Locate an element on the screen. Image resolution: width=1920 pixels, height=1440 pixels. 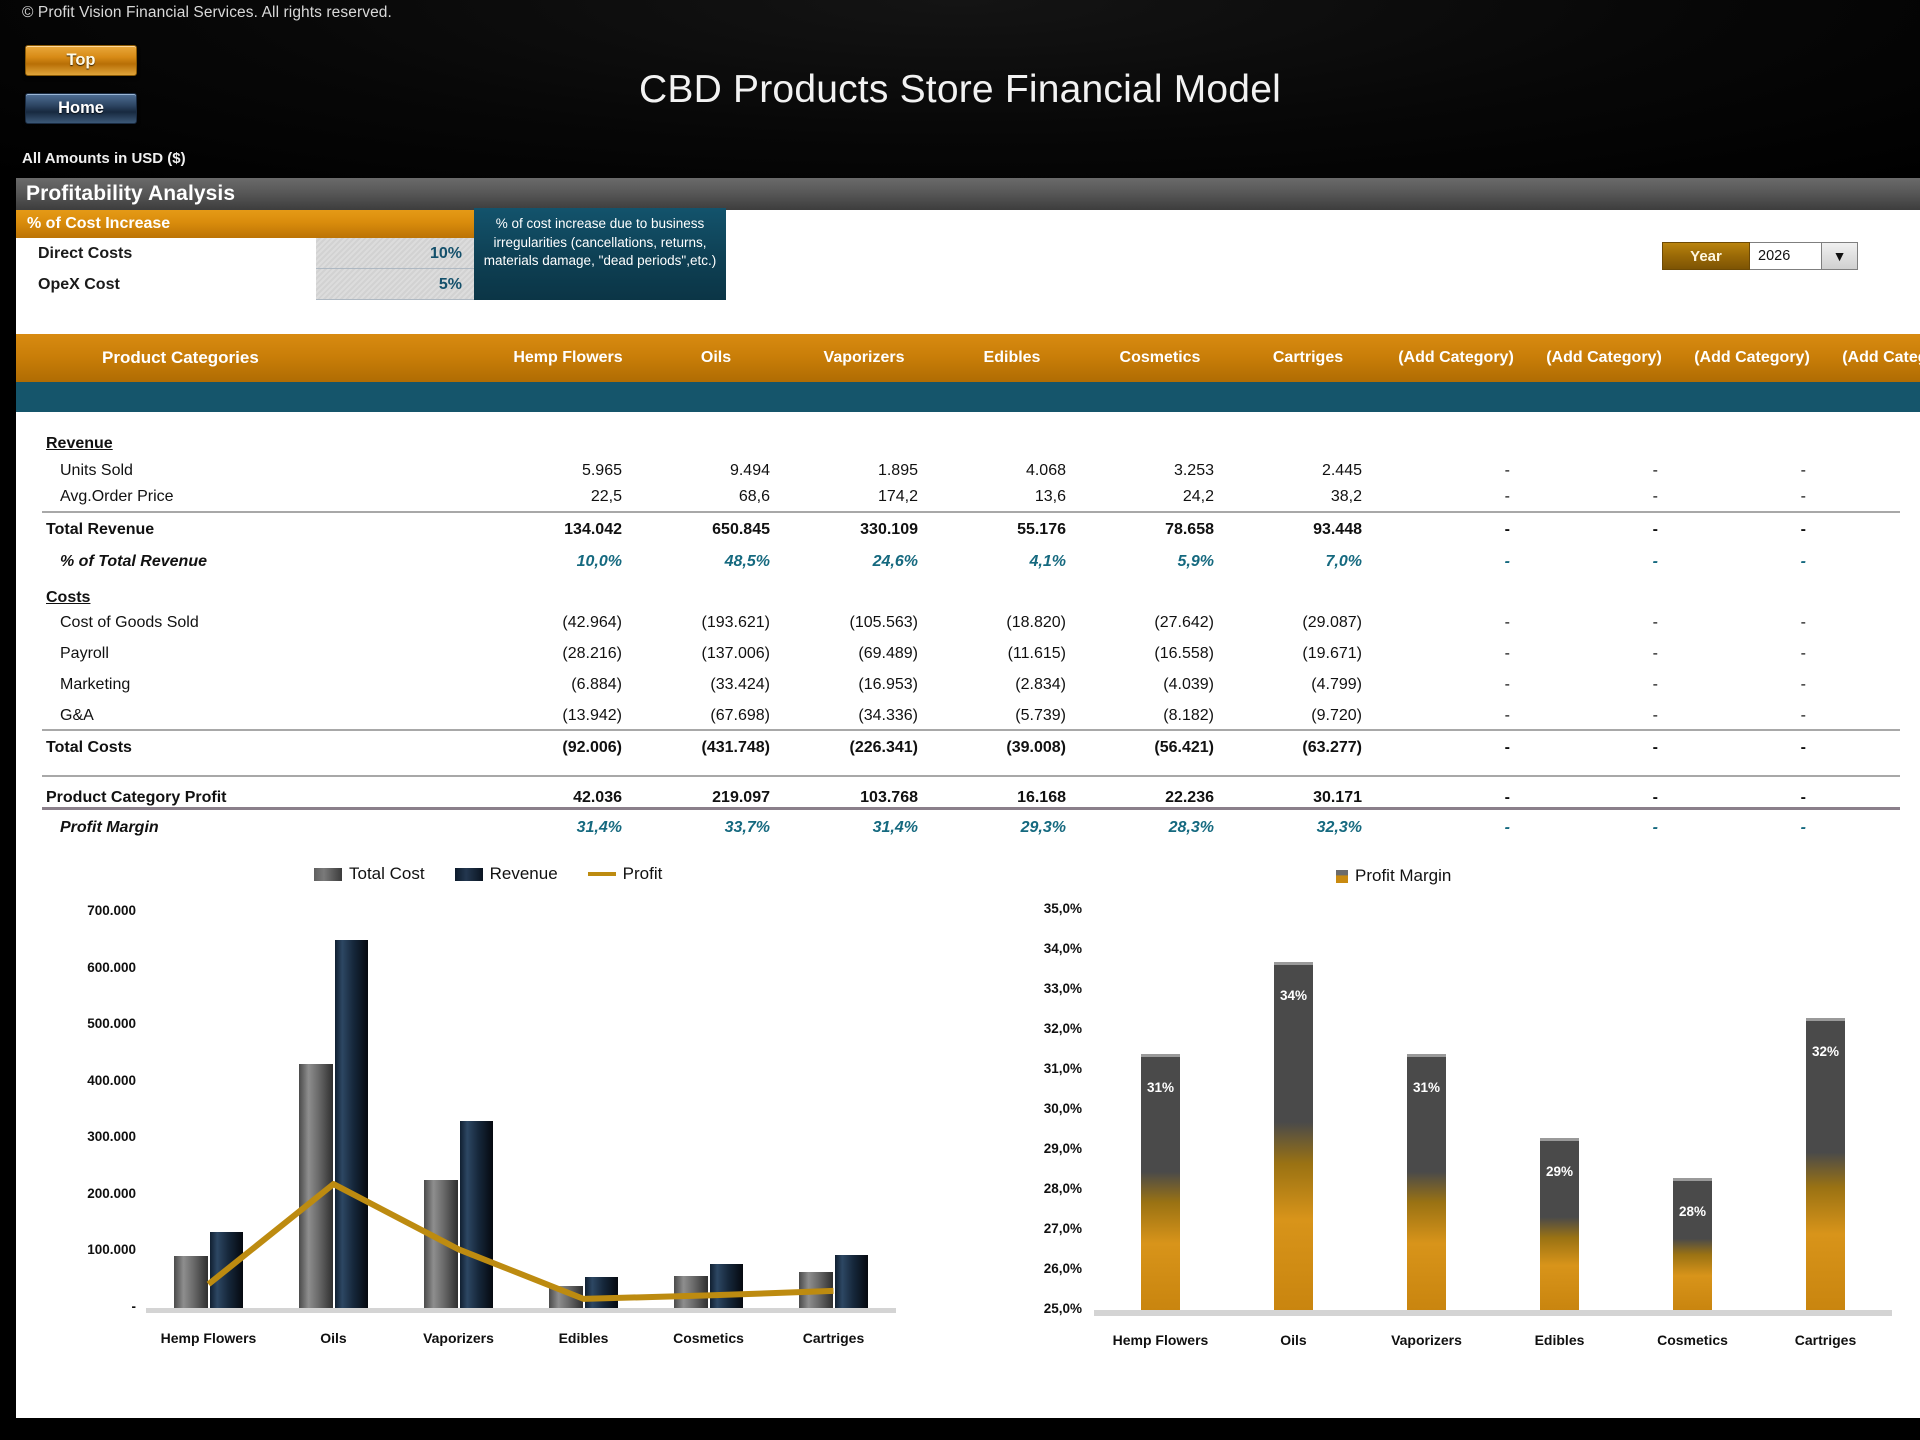
cell: 30.171 is located at coordinates (1337, 797).